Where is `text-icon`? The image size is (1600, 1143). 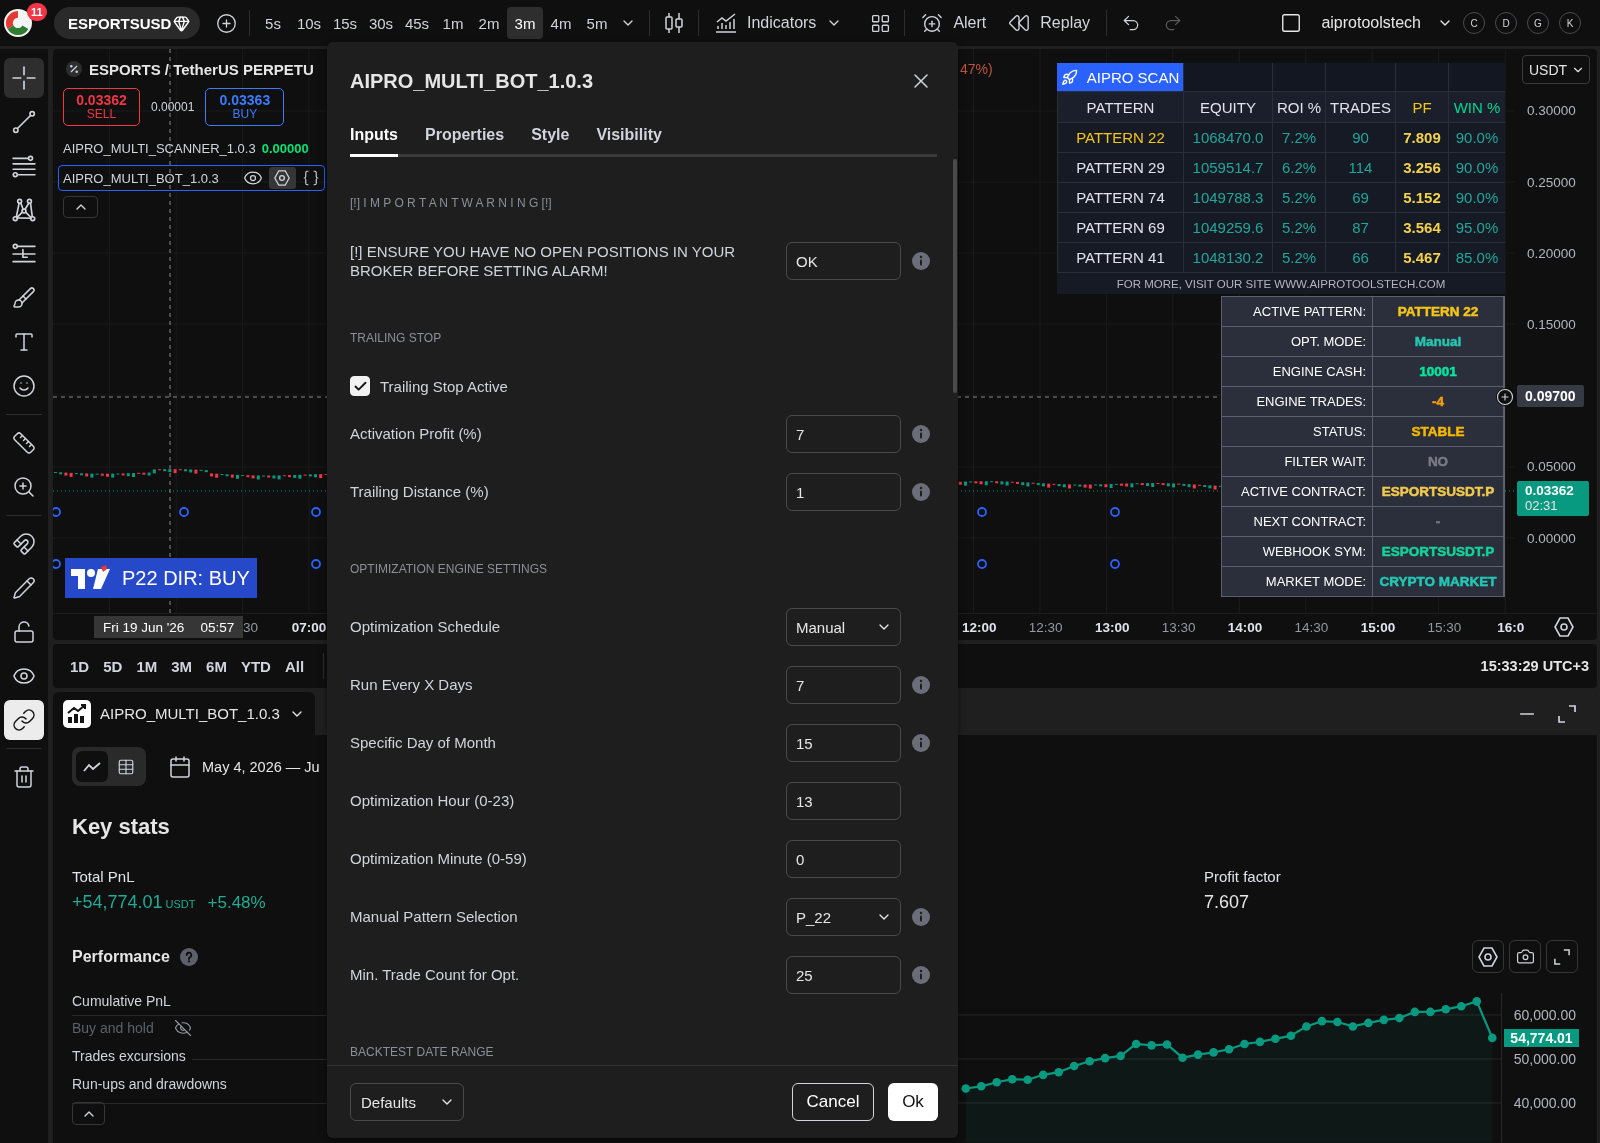 text-icon is located at coordinates (24, 342).